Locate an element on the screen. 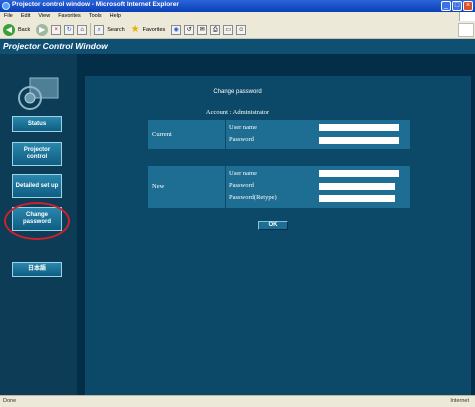 The width and height of the screenshot is (475, 407). new-username-input is located at coordinates (359, 173).